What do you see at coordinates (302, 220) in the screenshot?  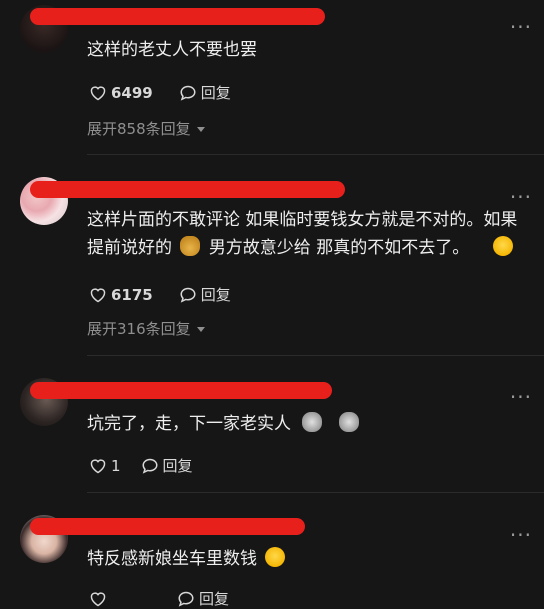 I see `comment-text-line-1: 这样片面的不敢评论 如果临时要钱女方就是不对的。如果` at bounding box center [302, 220].